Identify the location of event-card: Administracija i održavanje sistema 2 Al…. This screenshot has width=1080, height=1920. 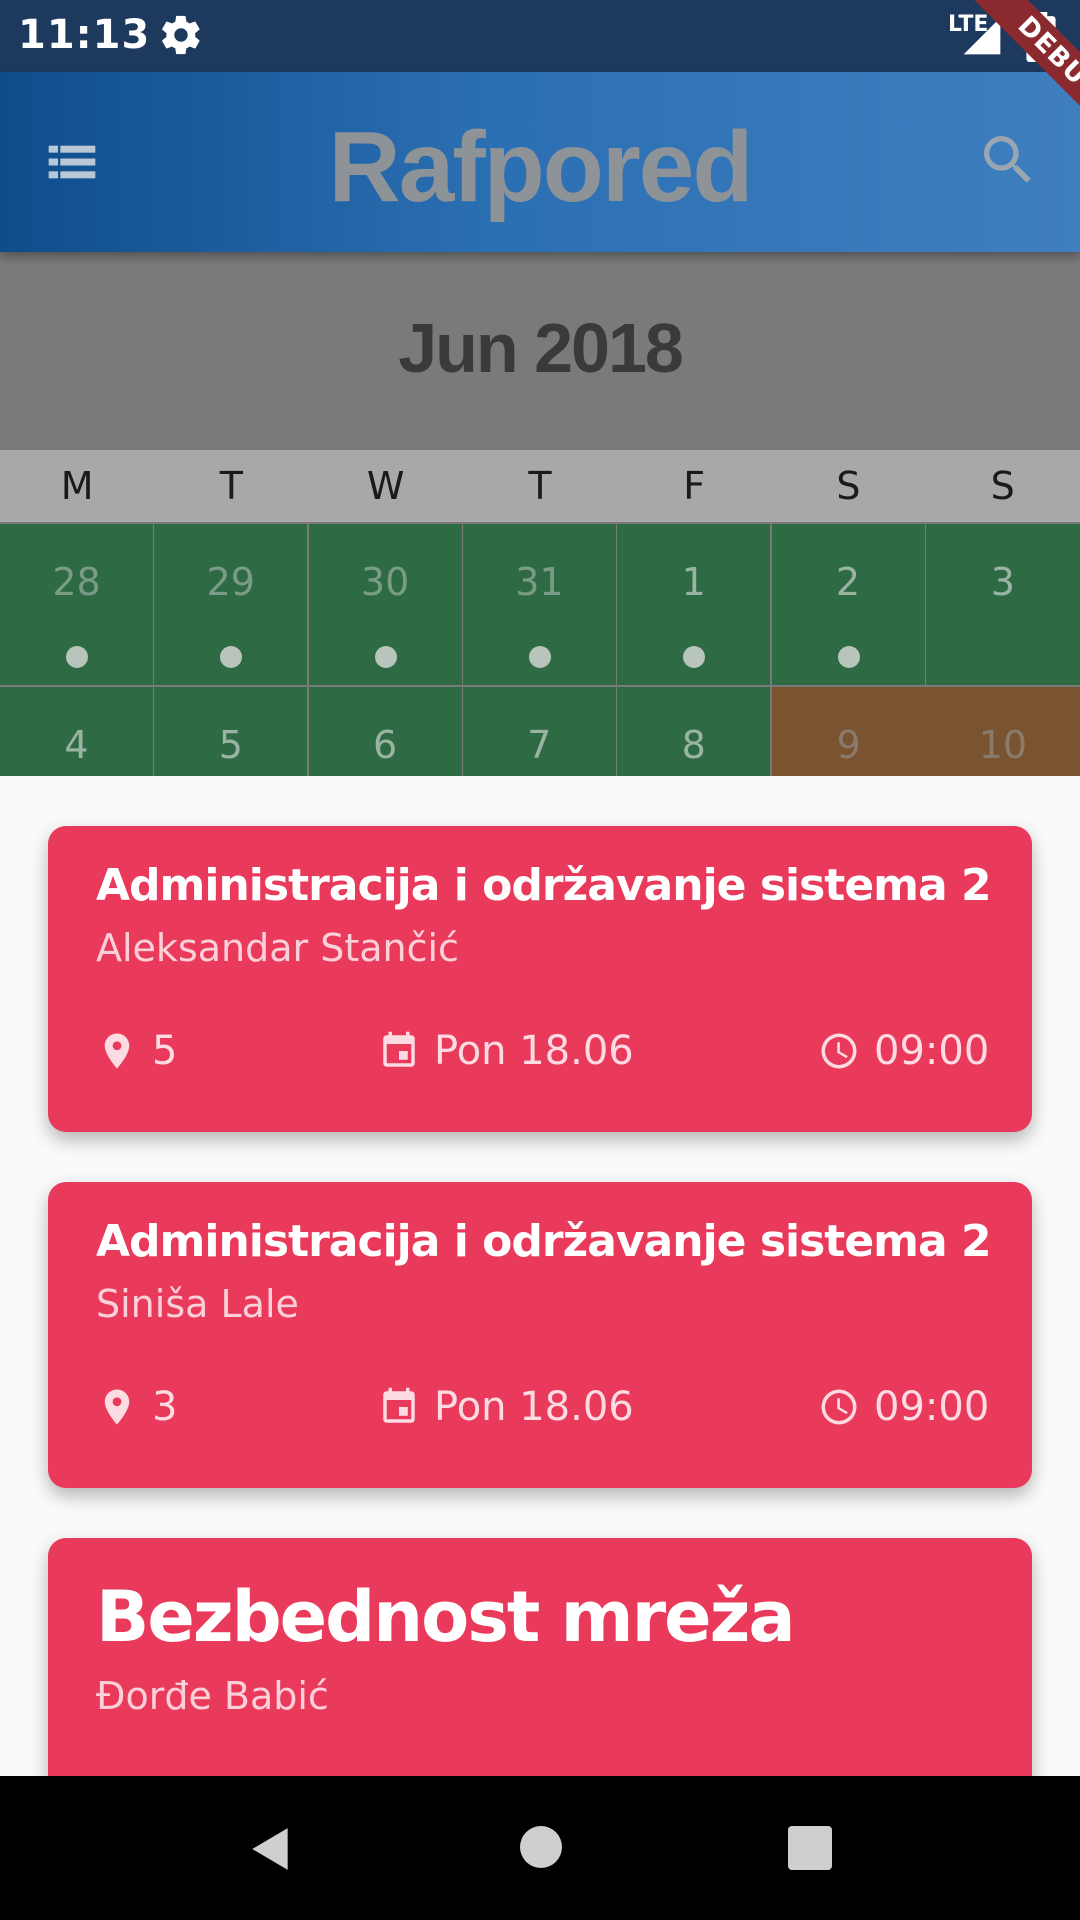
(540, 979).